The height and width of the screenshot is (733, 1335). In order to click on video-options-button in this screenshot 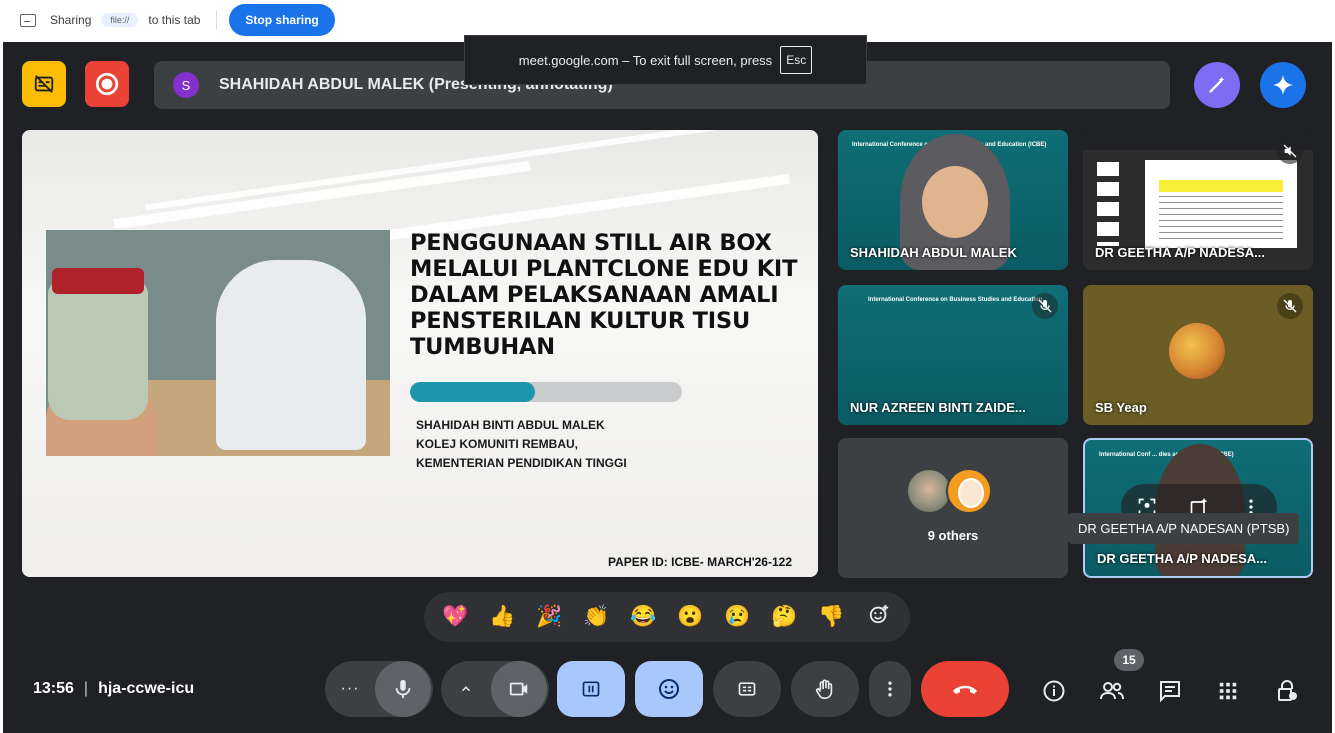, I will do `click(466, 689)`.